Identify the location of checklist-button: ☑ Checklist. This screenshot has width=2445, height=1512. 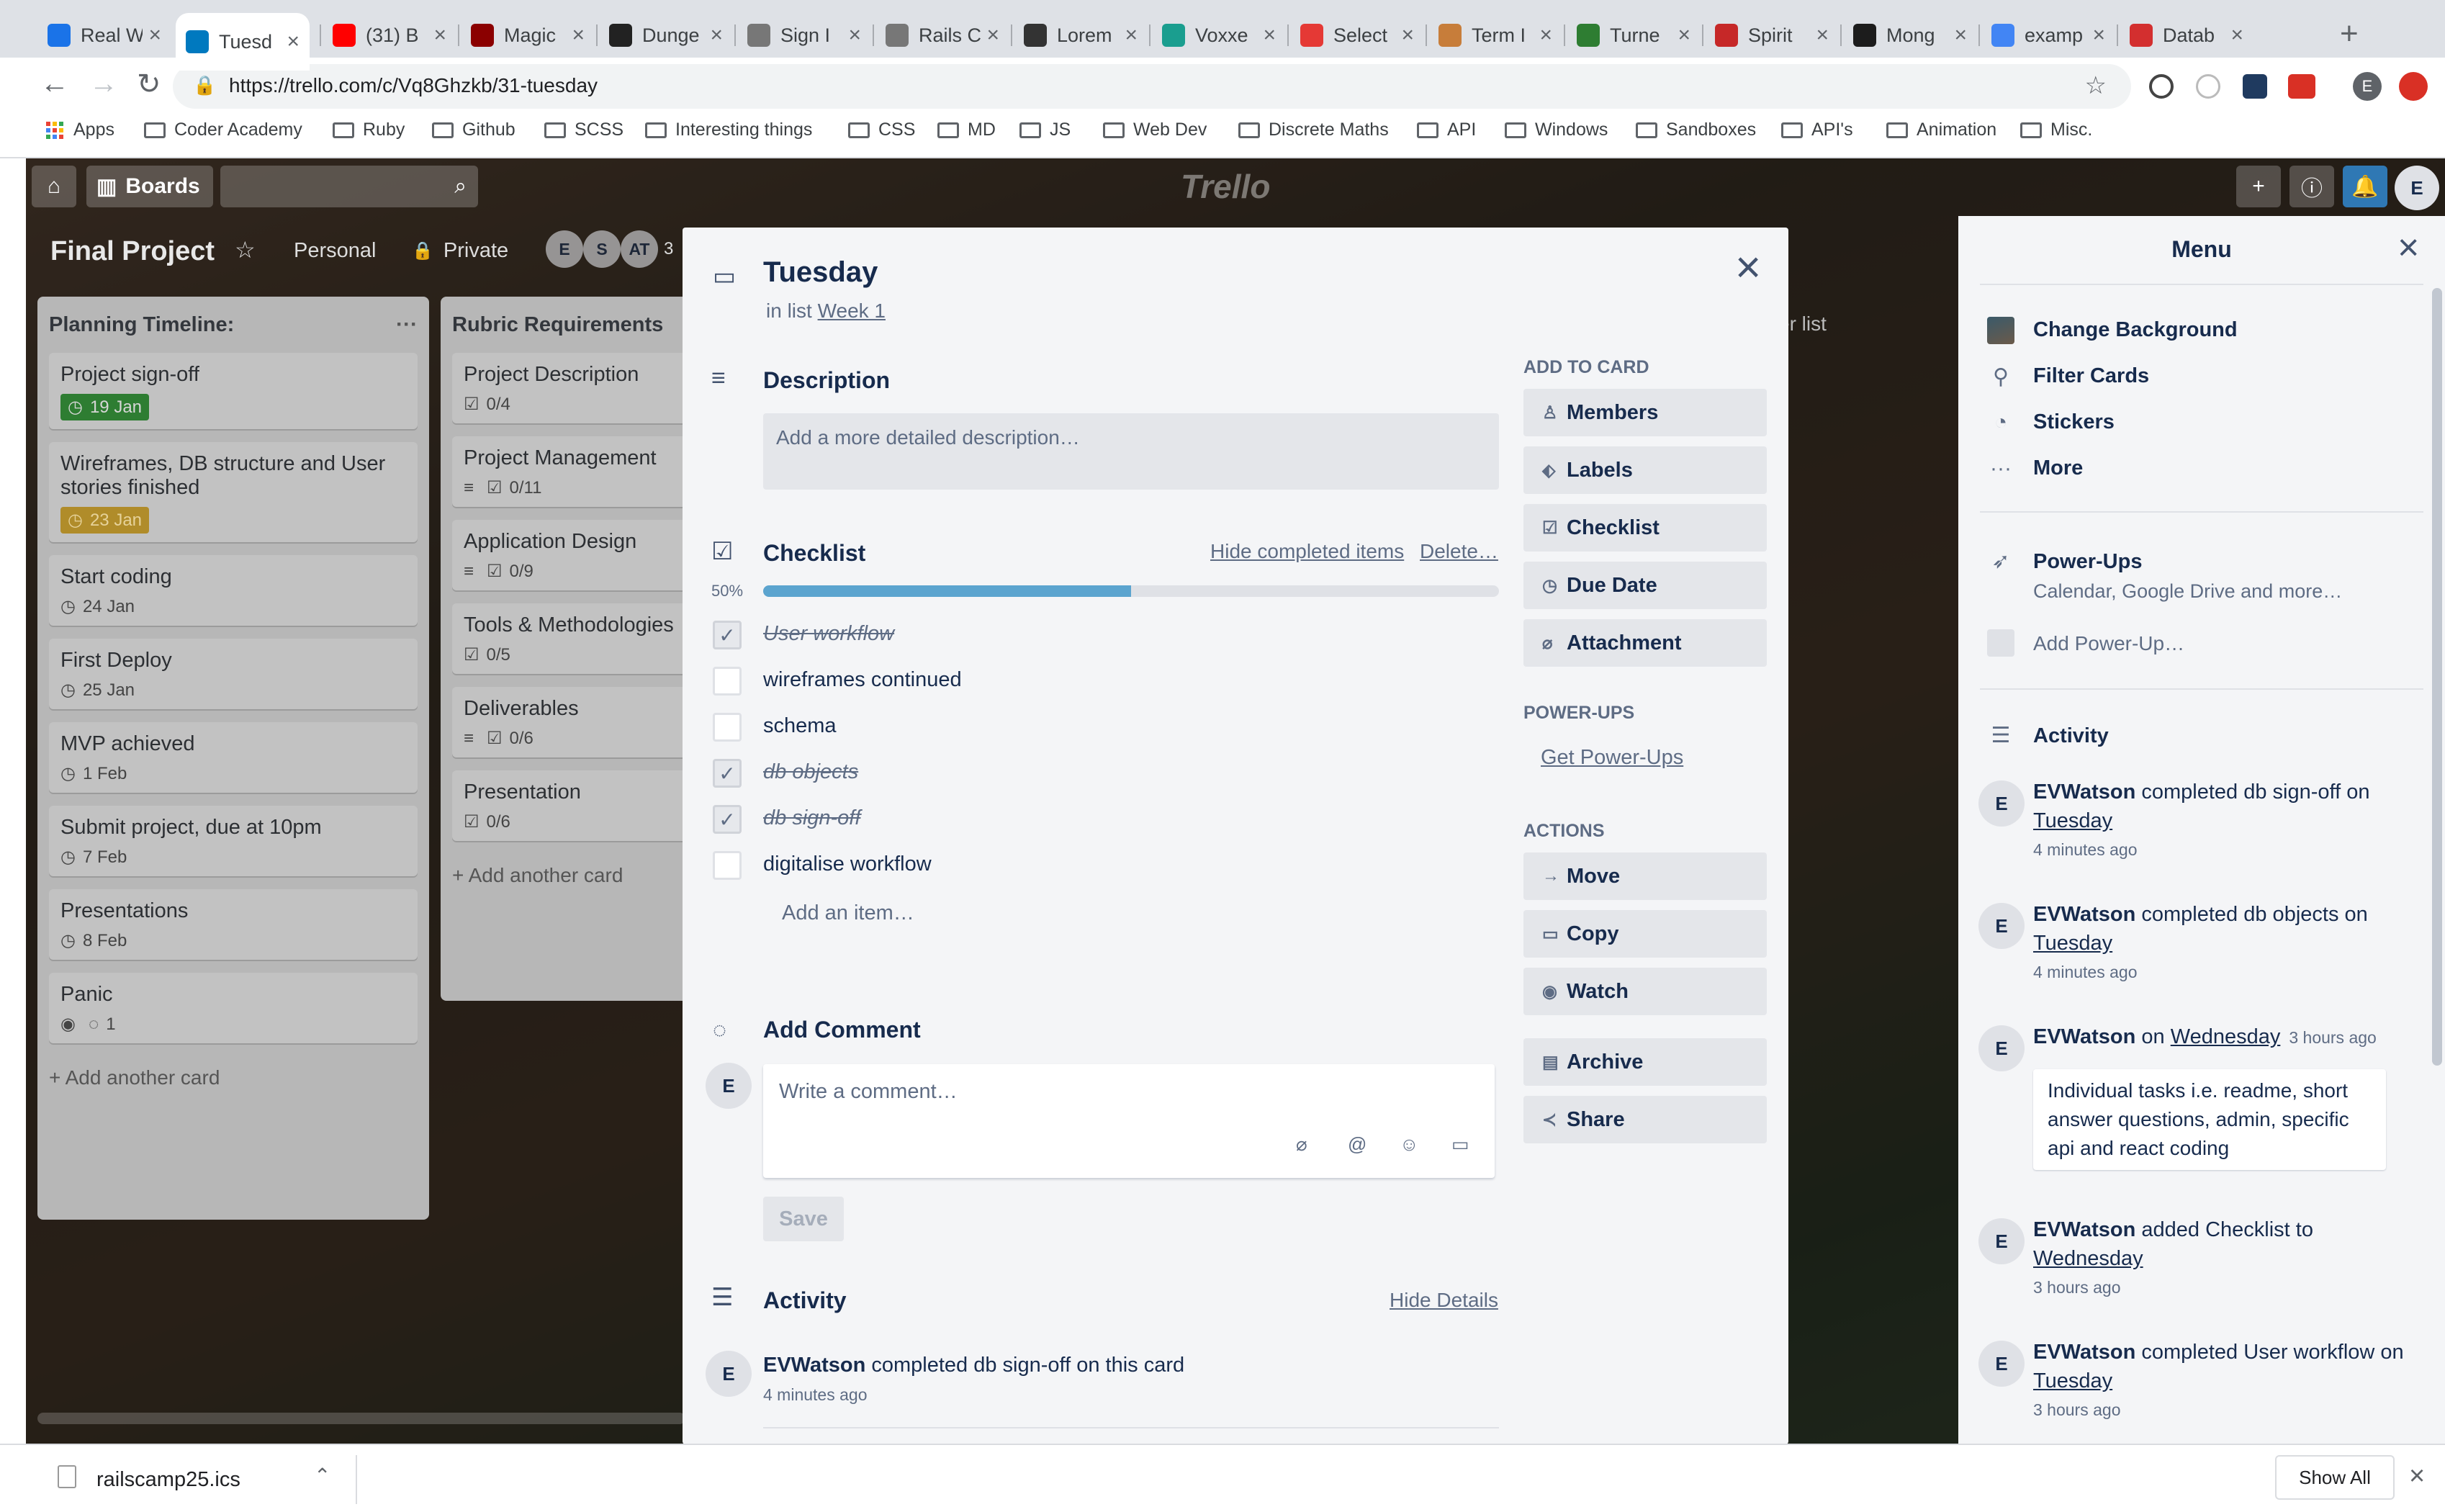
(1645, 528).